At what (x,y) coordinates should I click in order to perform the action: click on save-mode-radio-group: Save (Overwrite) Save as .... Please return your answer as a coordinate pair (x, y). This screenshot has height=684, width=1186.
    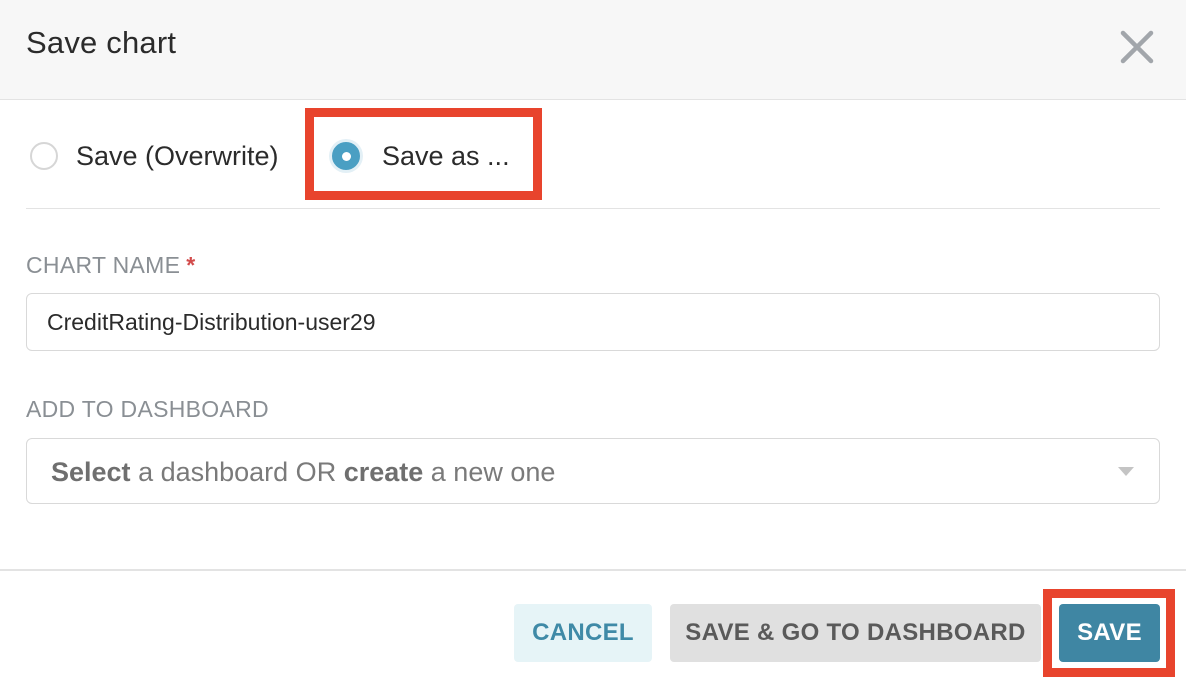
    Looking at the image, I should click on (593, 163).